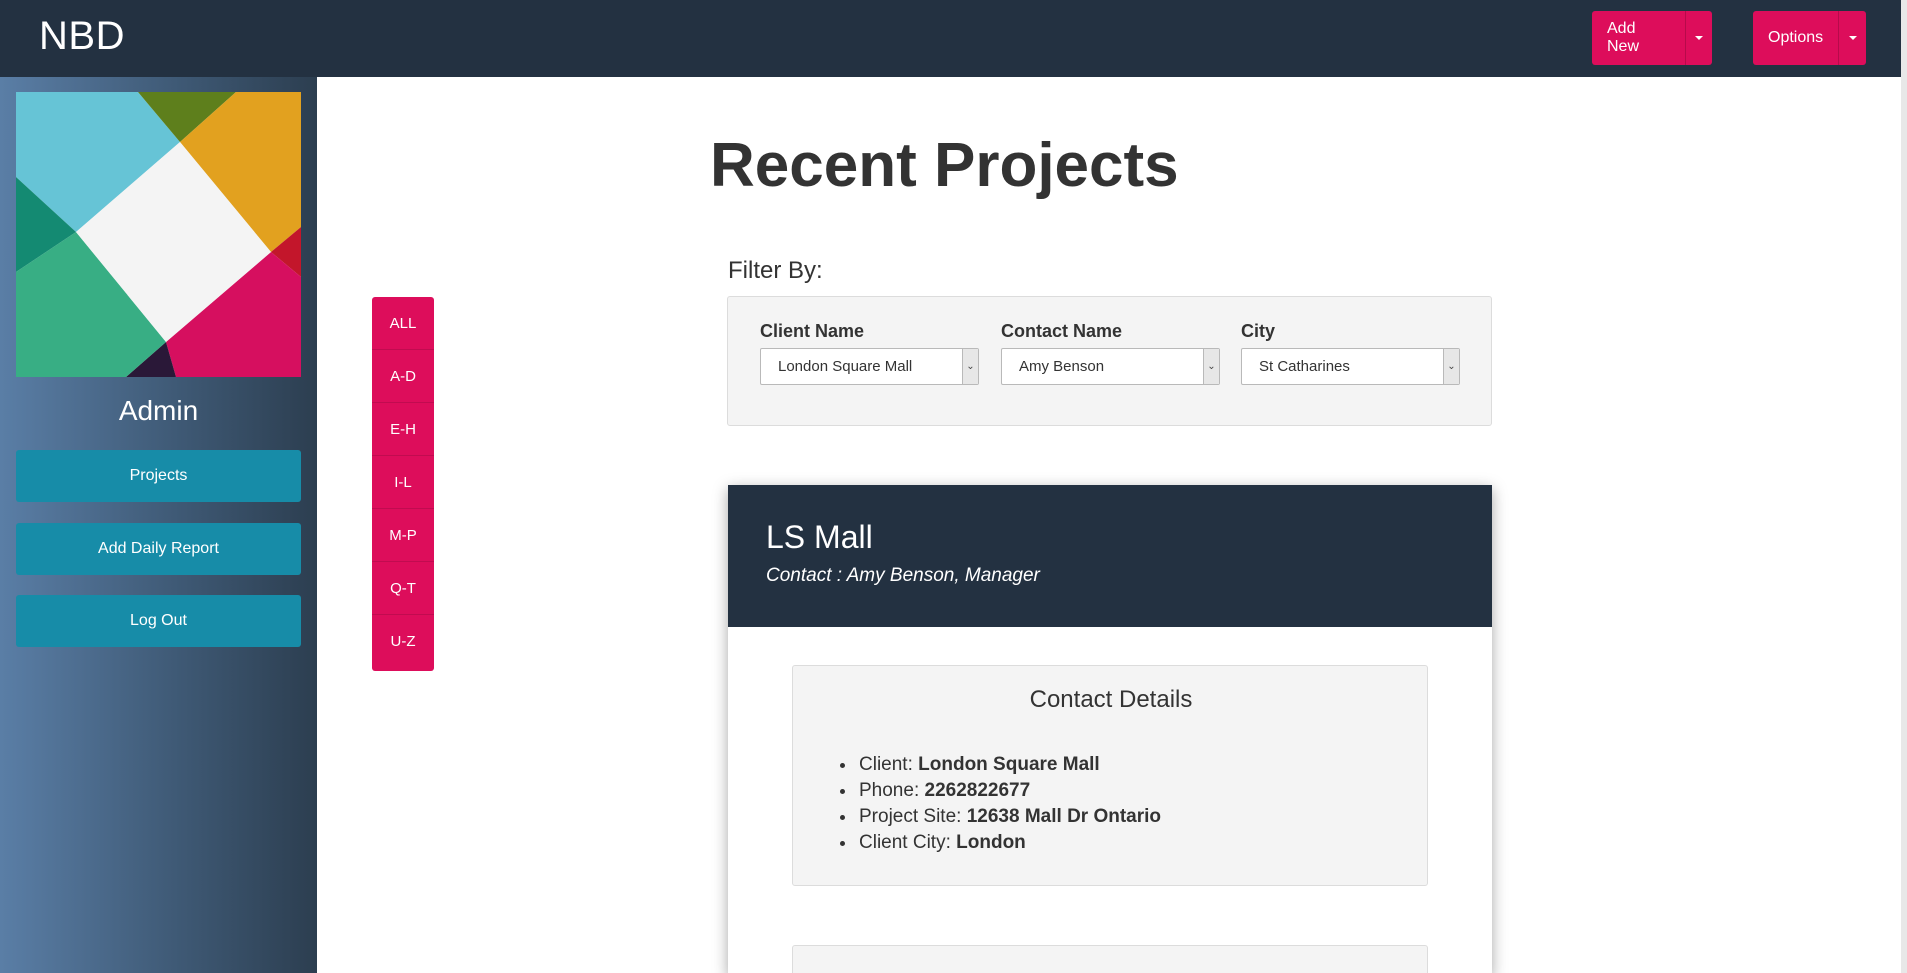  What do you see at coordinates (82, 36) in the screenshot?
I see `brand-logo: NBD` at bounding box center [82, 36].